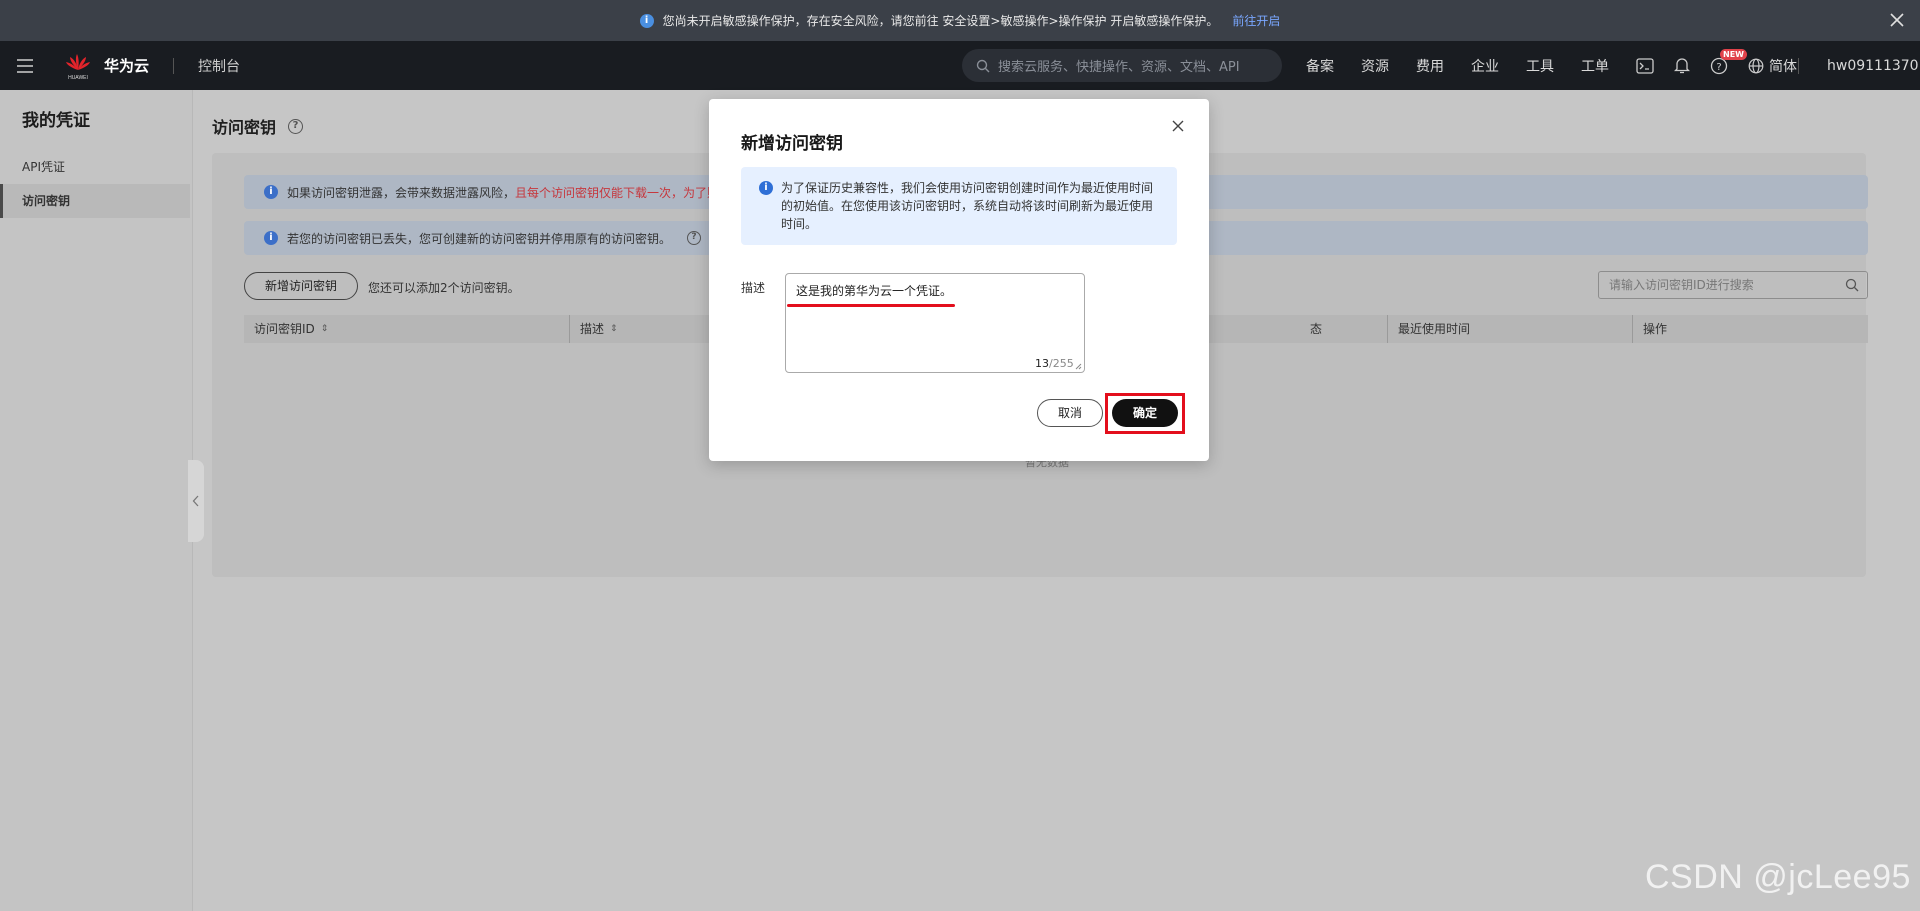 The image size is (1920, 911). I want to click on char-count: 13, so click(1042, 363).